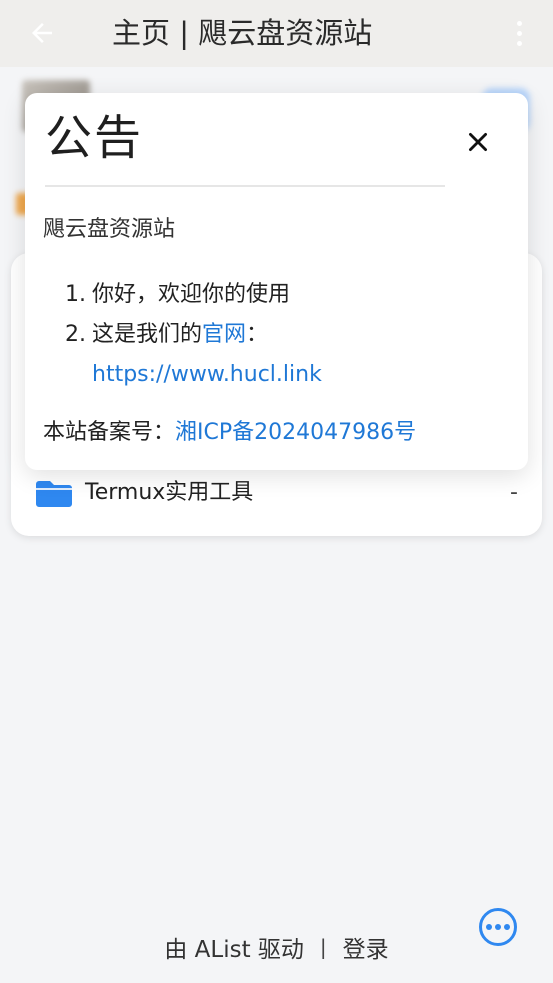 The width and height of the screenshot is (553, 983). What do you see at coordinates (234, 947) in the screenshot?
I see `powered-by-text: 由 AList 驱动` at bounding box center [234, 947].